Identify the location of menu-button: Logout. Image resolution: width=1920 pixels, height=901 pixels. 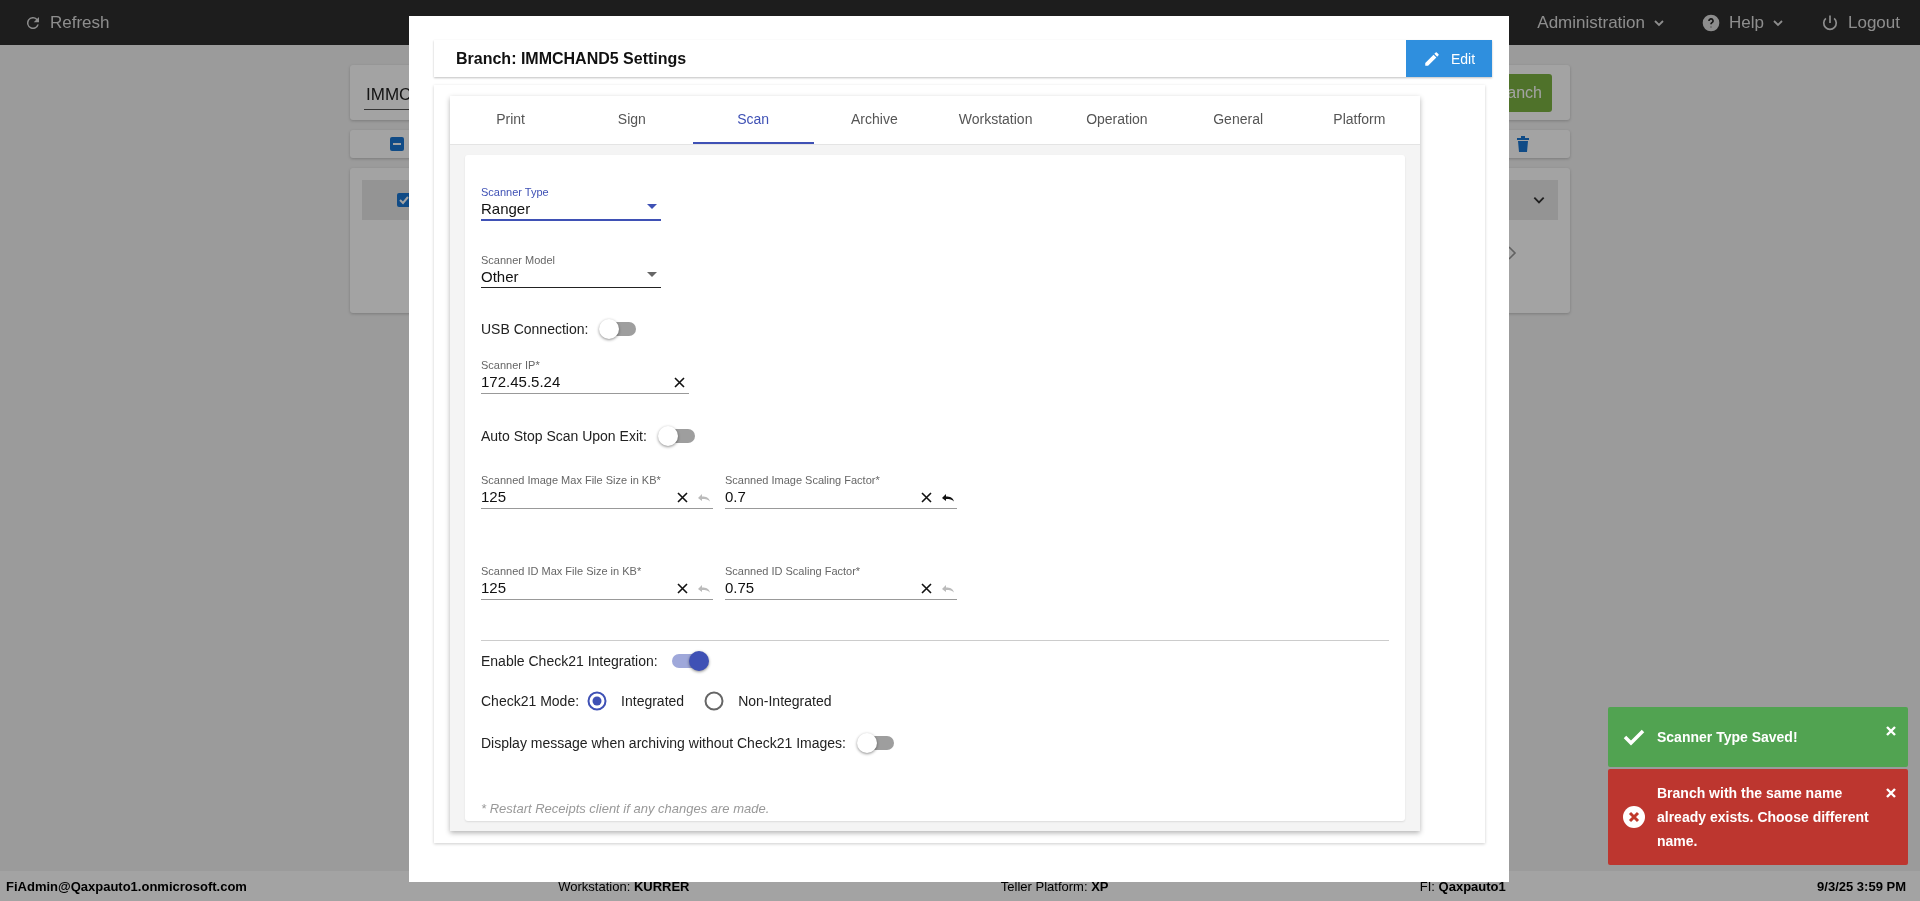
(1860, 22).